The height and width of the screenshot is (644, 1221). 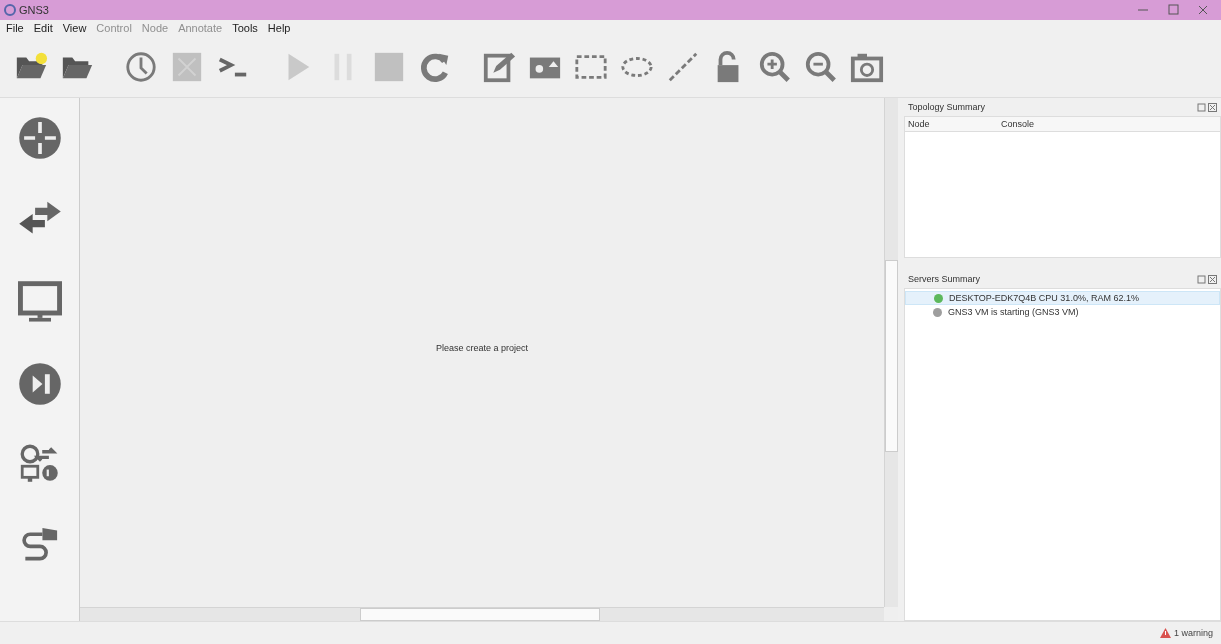 What do you see at coordinates (10, 10) in the screenshot?
I see `app-logo-icon` at bounding box center [10, 10].